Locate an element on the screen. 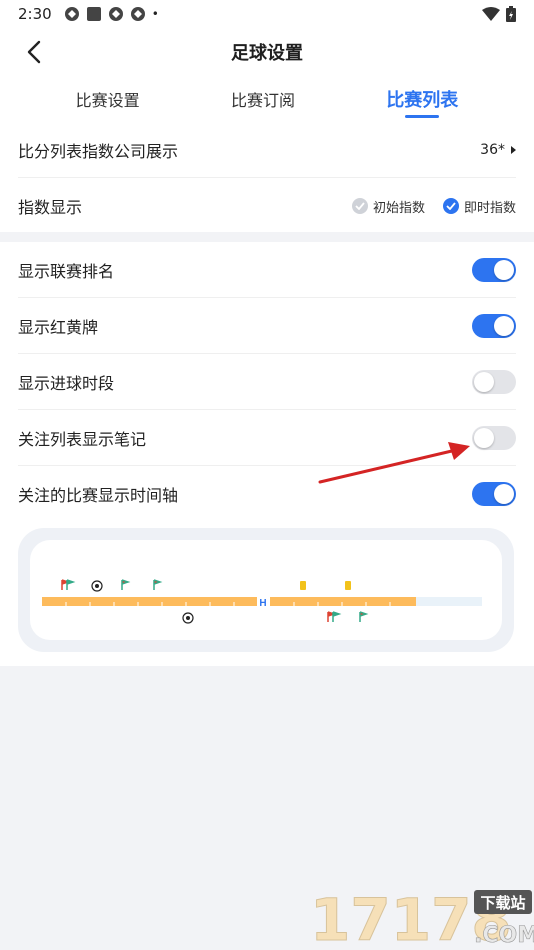 The image size is (534, 950). status-right is located at coordinates (499, 14).